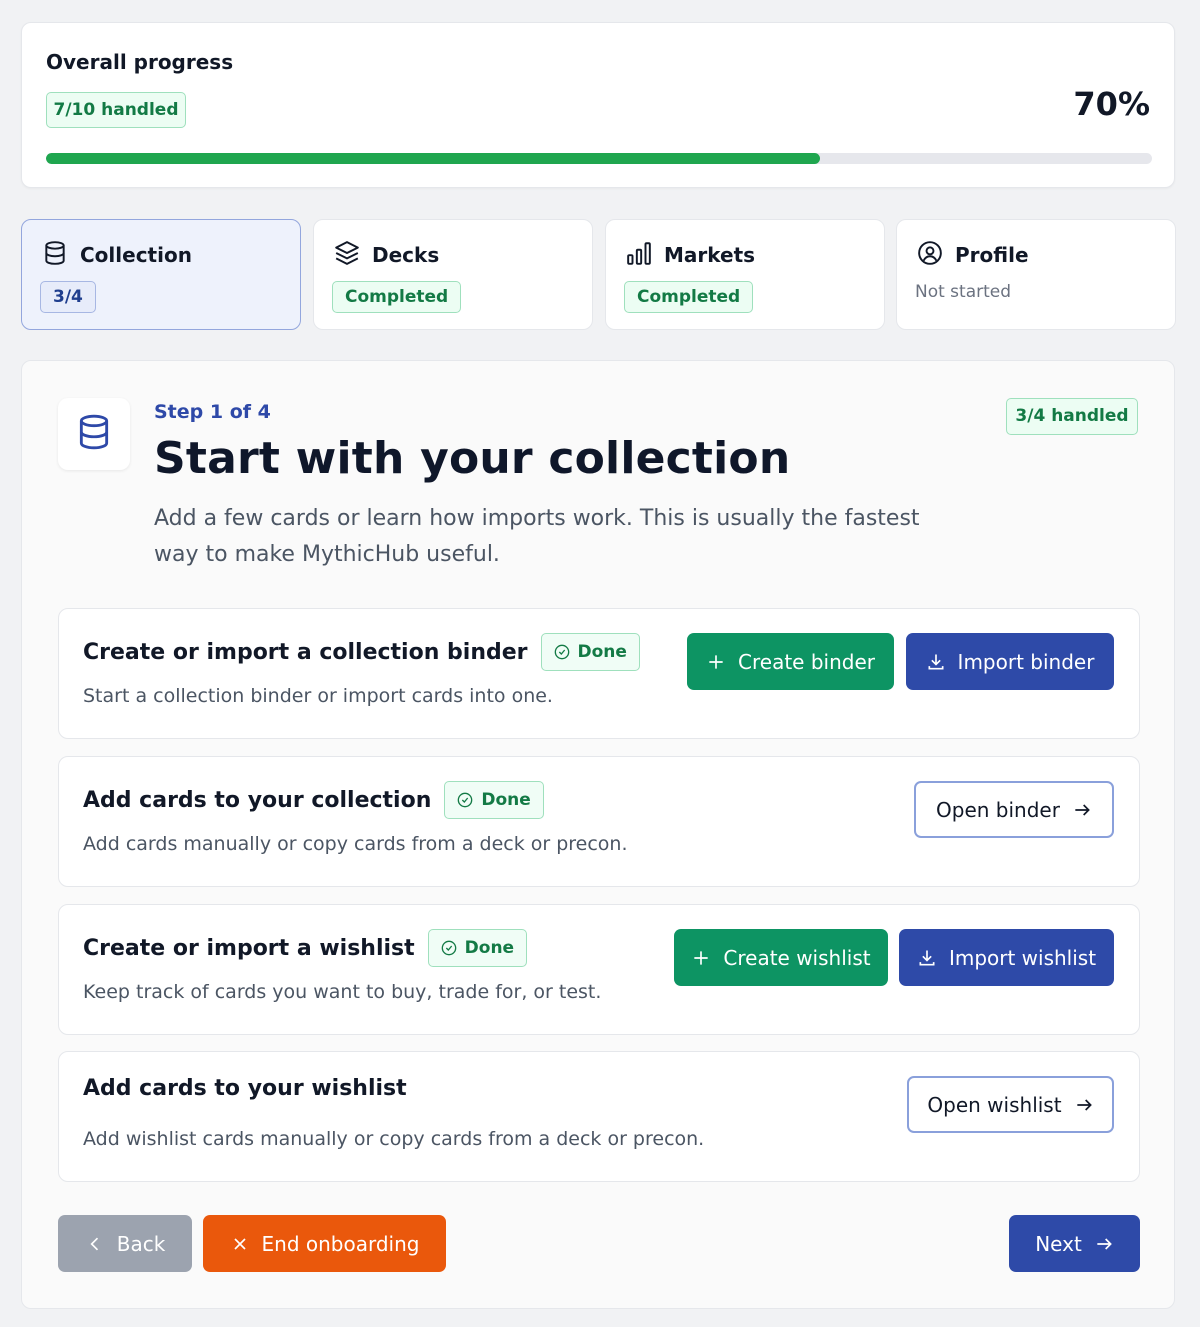  What do you see at coordinates (161, 274) in the screenshot?
I see `tab-collection: Collection 3/4` at bounding box center [161, 274].